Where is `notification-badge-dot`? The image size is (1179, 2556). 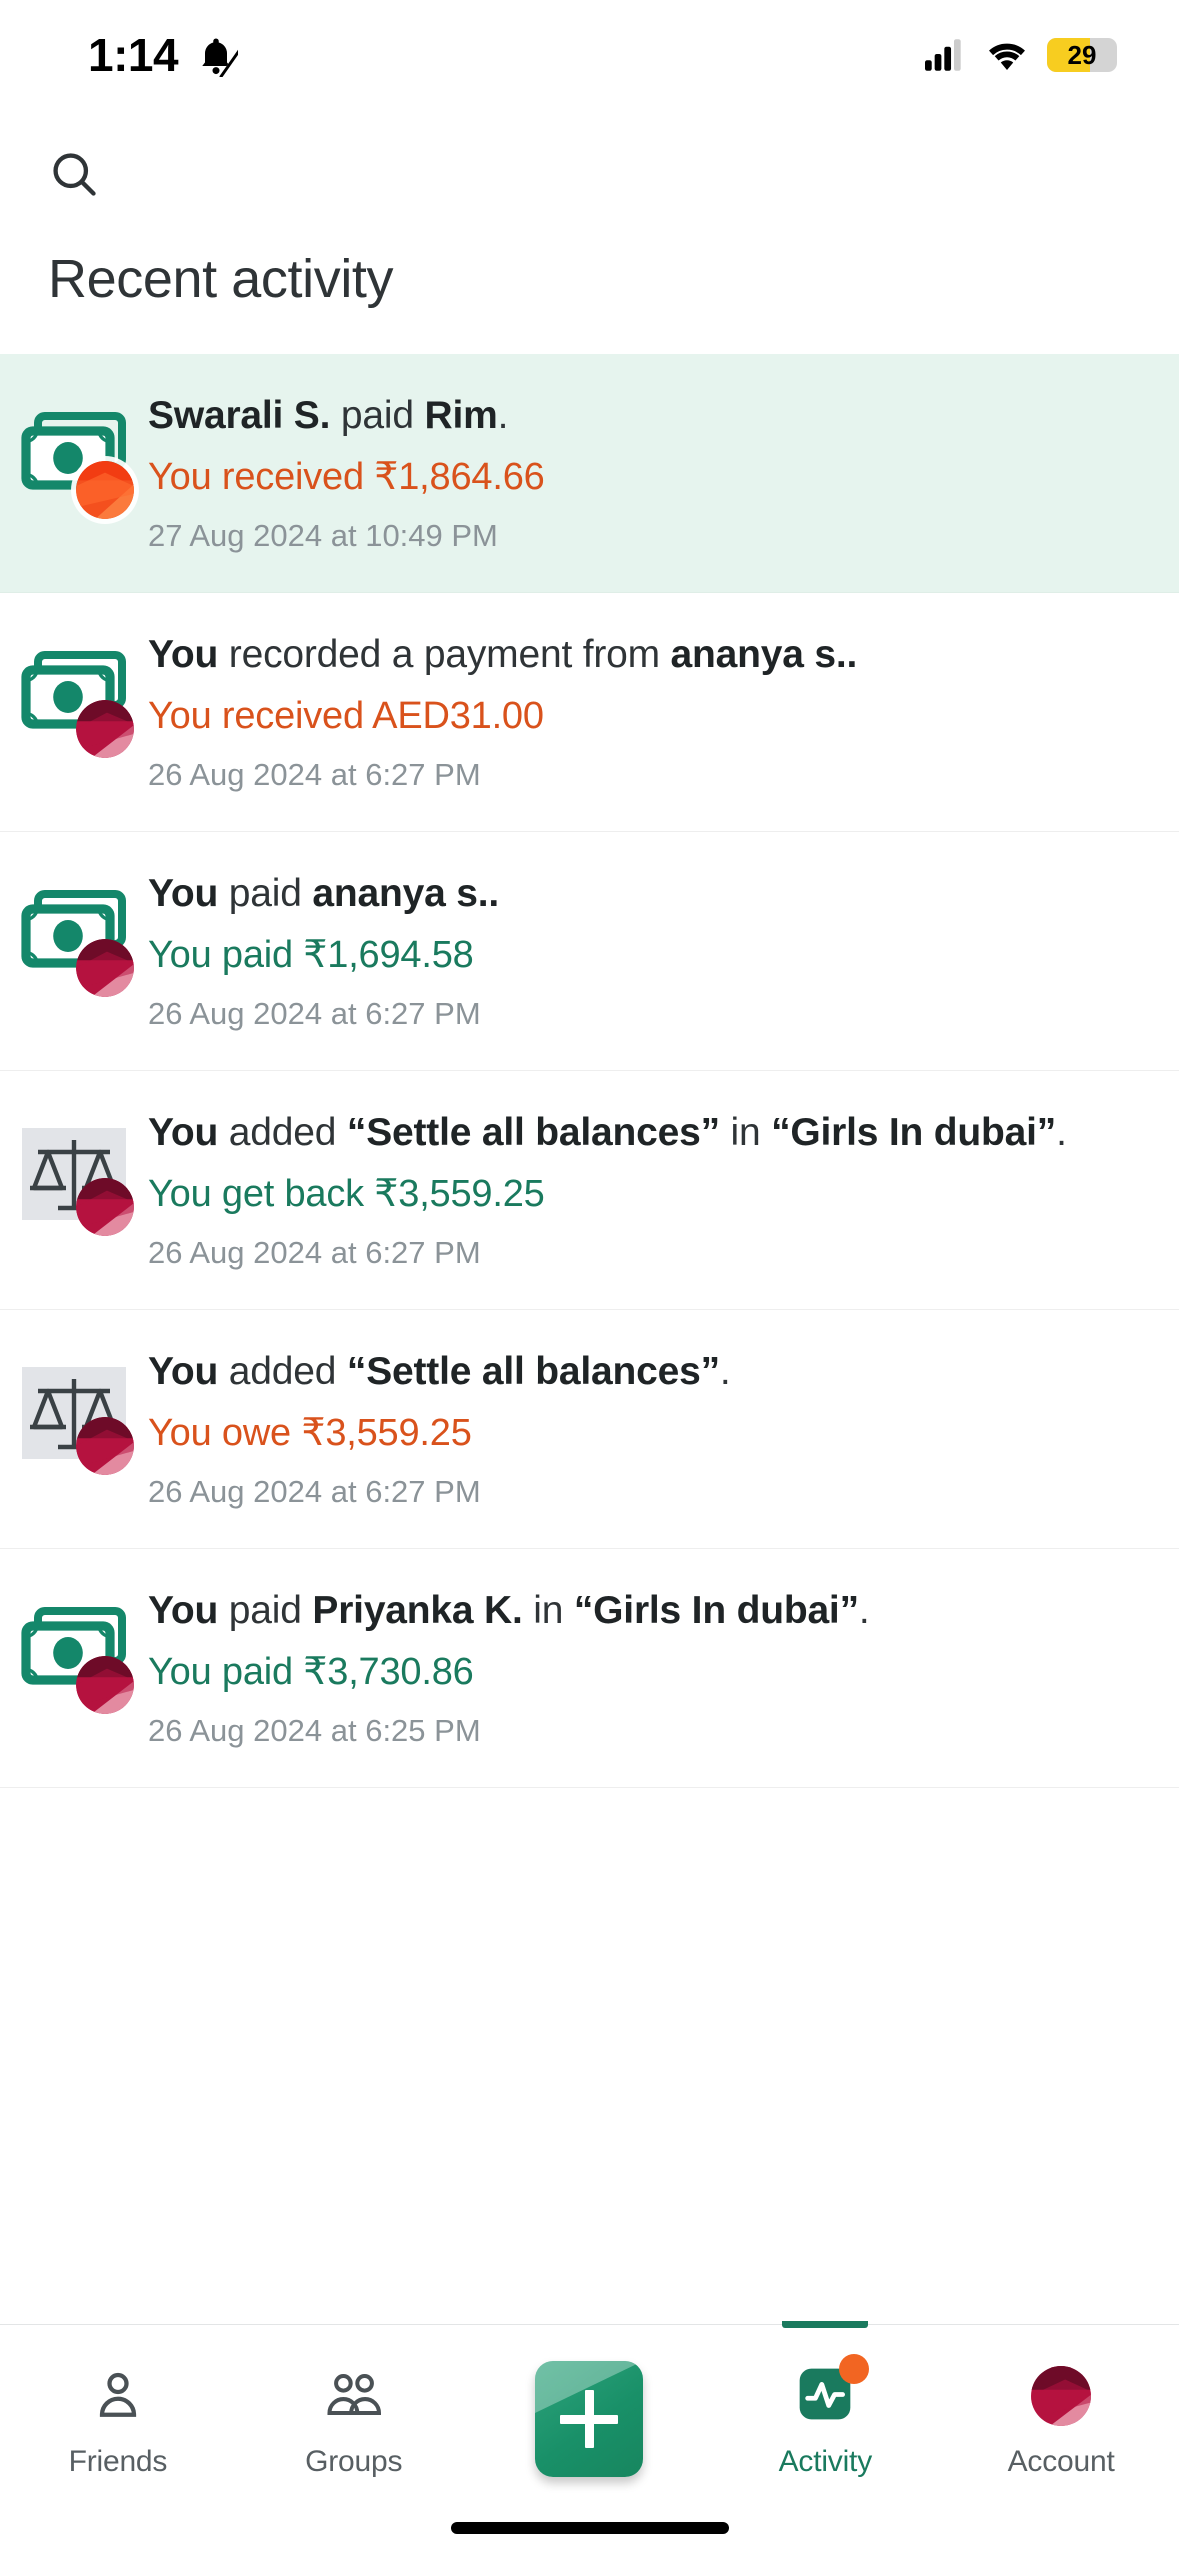
notification-badge-dot is located at coordinates (854, 2368).